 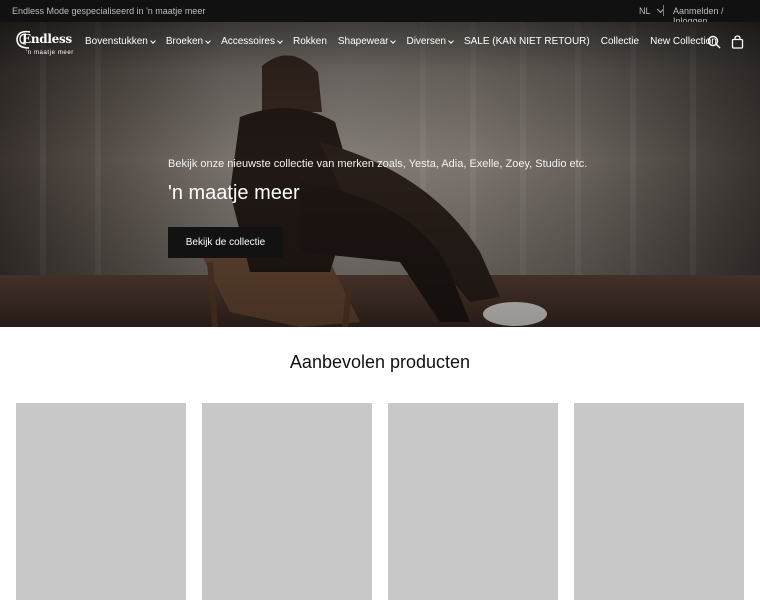 What do you see at coordinates (737, 42) in the screenshot?
I see `shopping-bag-icon` at bounding box center [737, 42].